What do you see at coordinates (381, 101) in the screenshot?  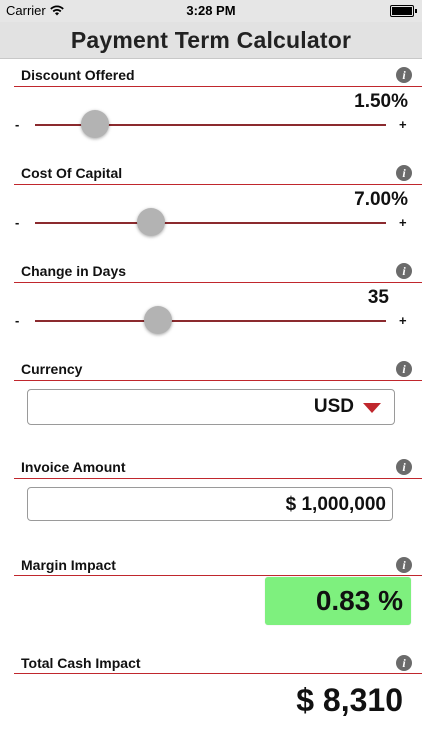 I see `discount-value: 1.50%` at bounding box center [381, 101].